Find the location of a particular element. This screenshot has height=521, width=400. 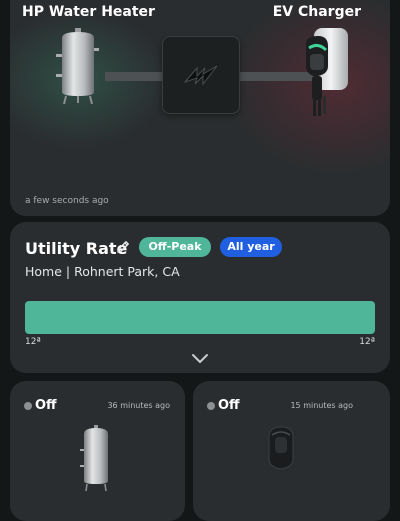

chevron-down-icon is located at coordinates (200, 359).